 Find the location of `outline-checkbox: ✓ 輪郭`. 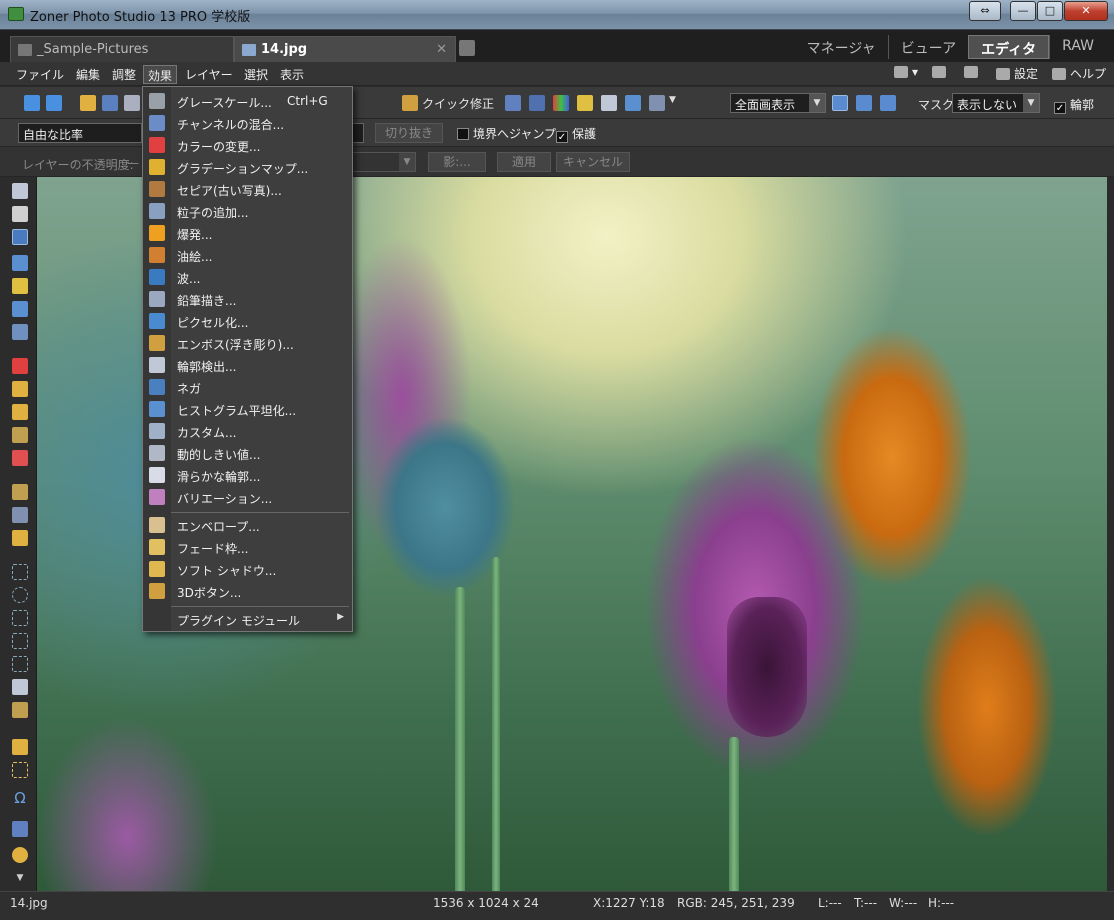

outline-checkbox: ✓ 輪郭 is located at coordinates (1074, 105).